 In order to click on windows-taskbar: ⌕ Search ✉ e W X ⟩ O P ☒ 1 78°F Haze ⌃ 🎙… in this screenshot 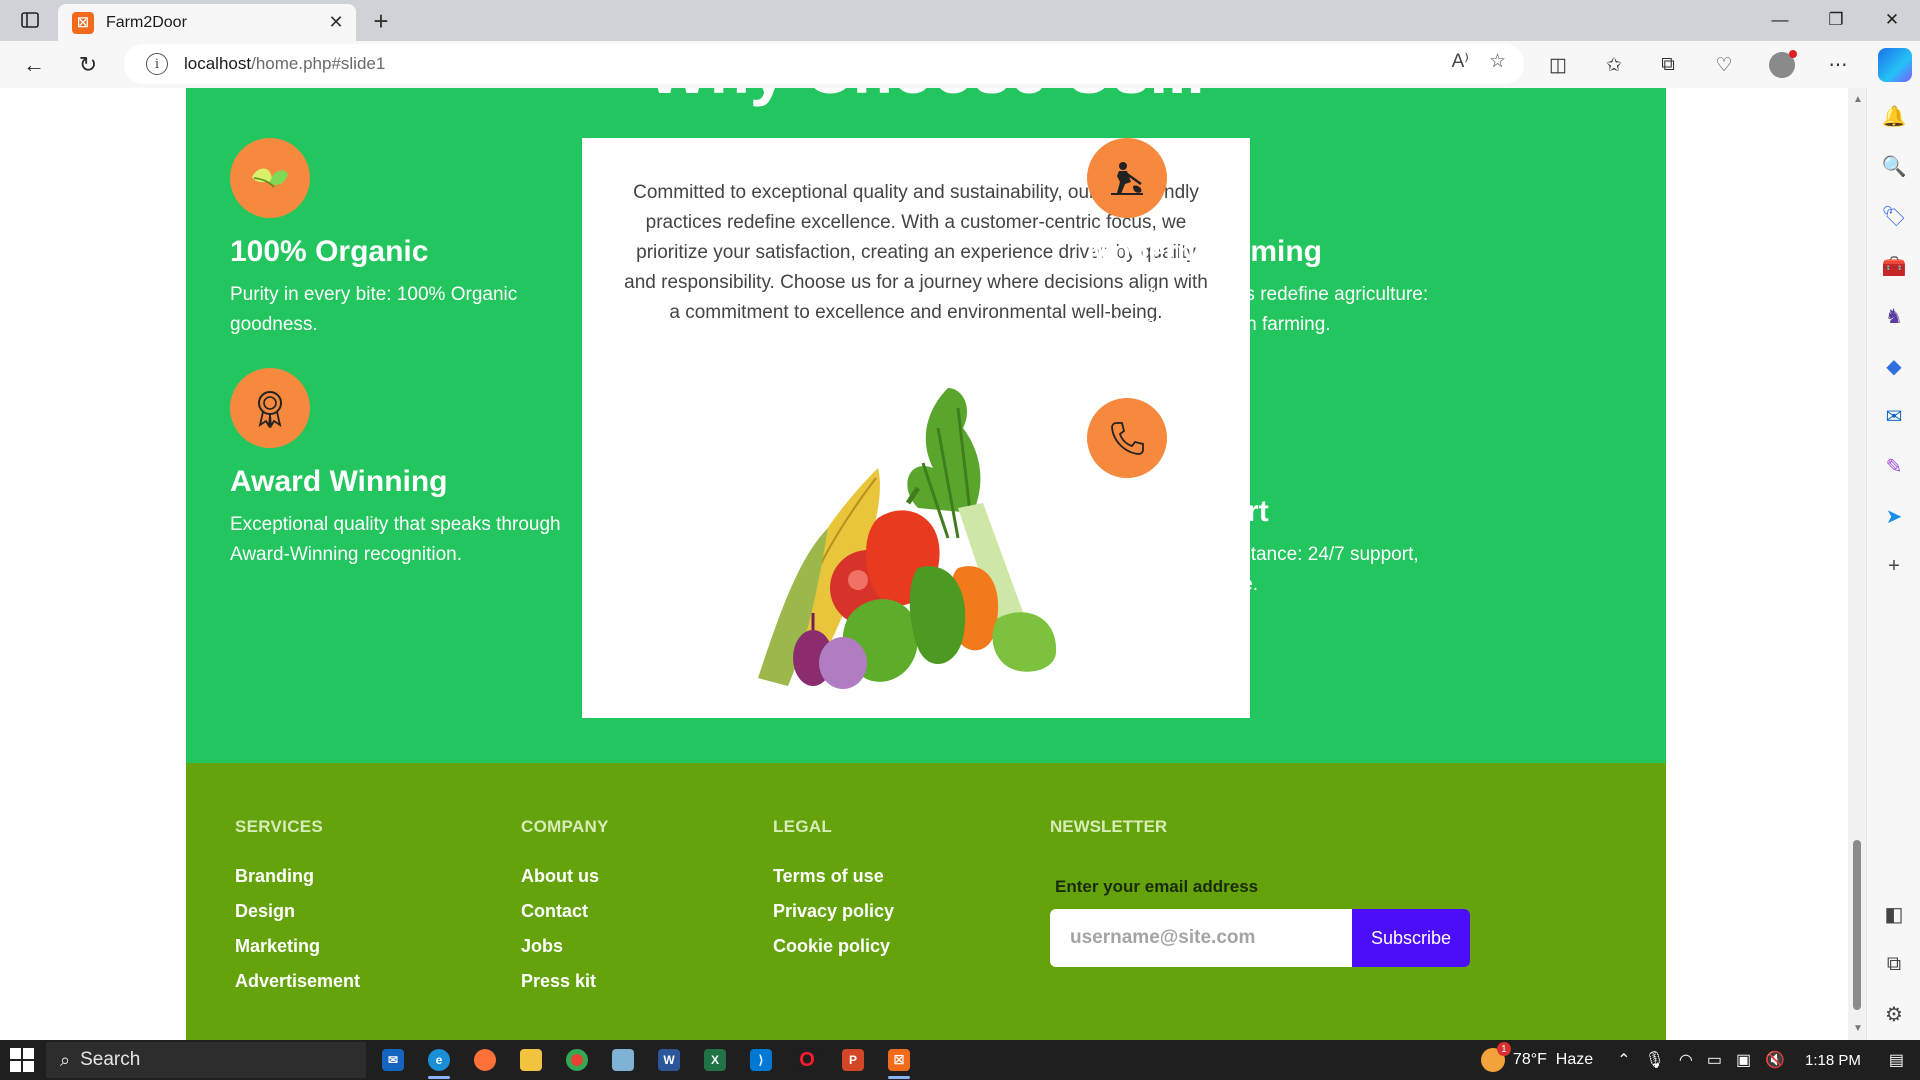, I will do `click(960, 1060)`.